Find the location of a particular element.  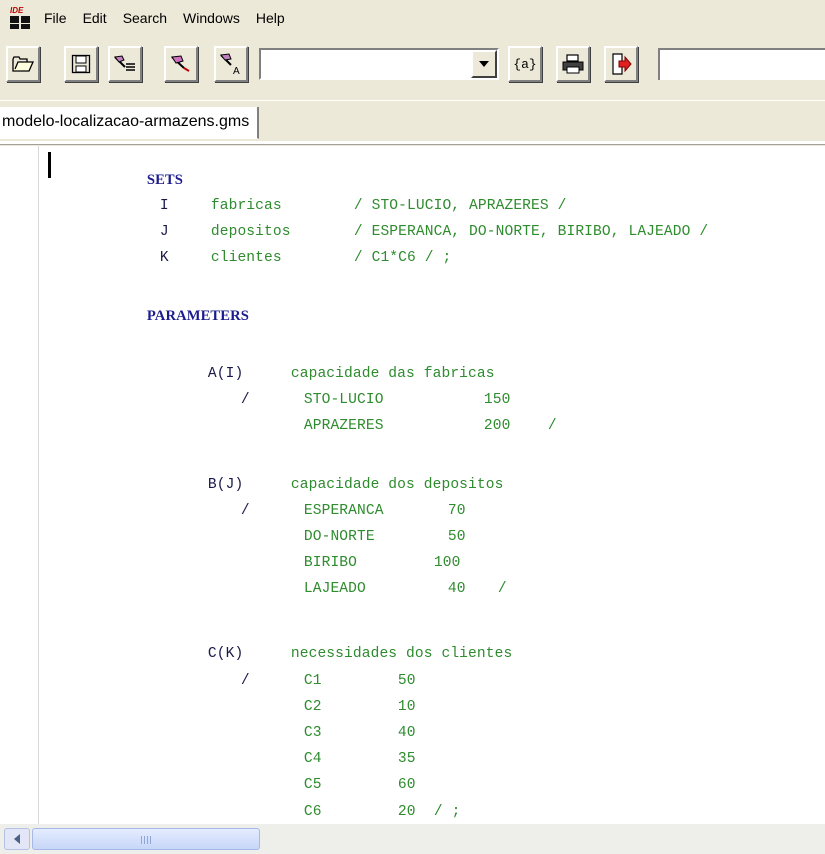

code-line: LAJEADO is located at coordinates (334, 589).